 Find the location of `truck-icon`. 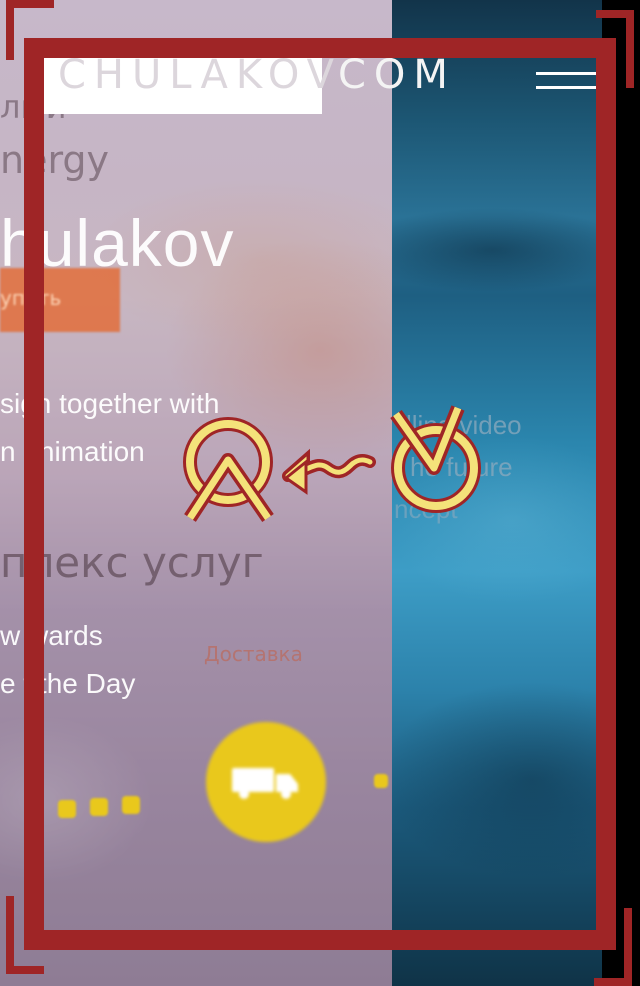

truck-icon is located at coordinates (265, 783).